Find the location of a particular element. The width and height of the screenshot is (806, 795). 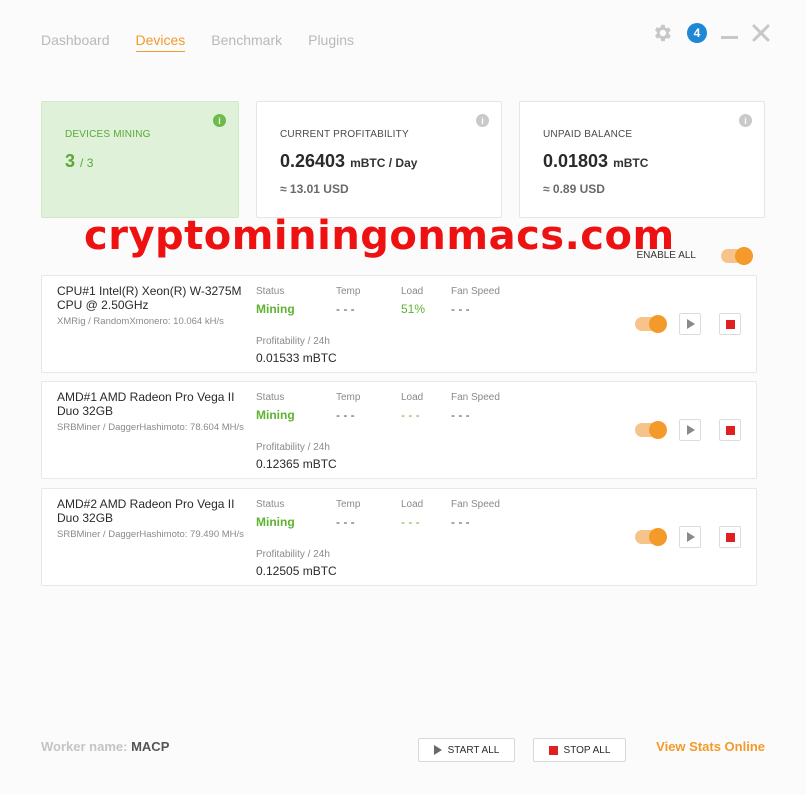

device-algo: SRBMiner / DaggerHashimoto: 78.604 MH/s is located at coordinates (150, 427).